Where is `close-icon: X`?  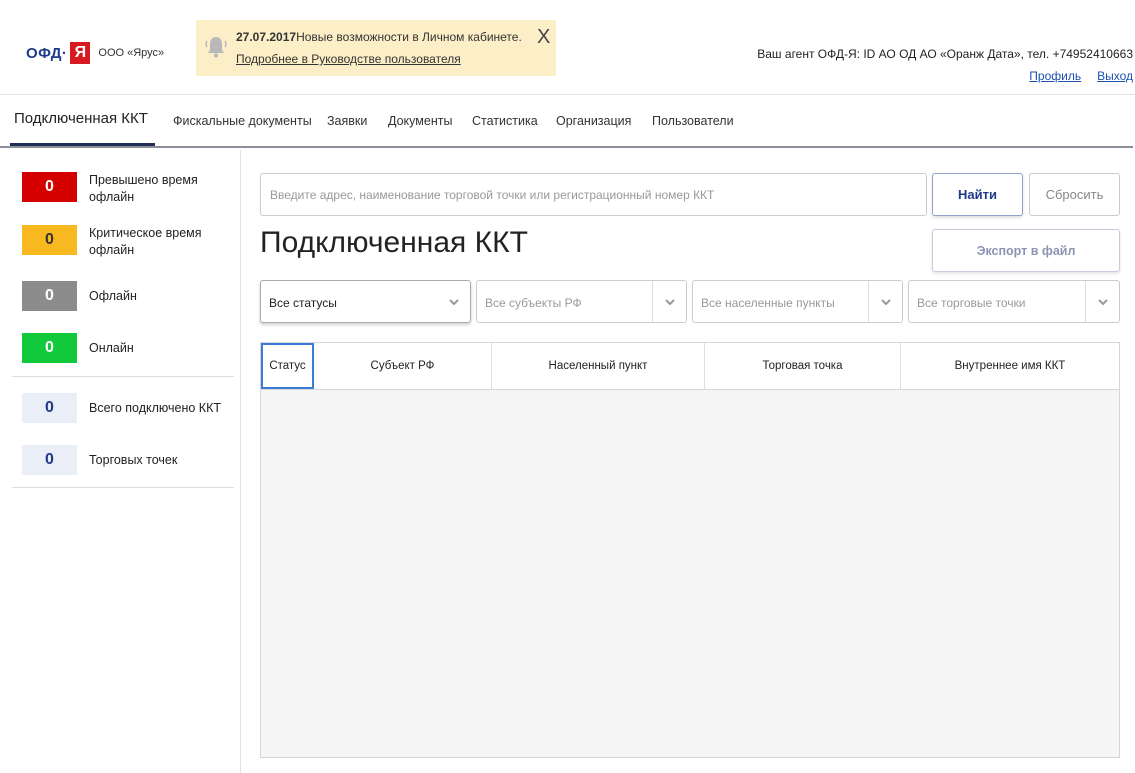 close-icon: X is located at coordinates (543, 37).